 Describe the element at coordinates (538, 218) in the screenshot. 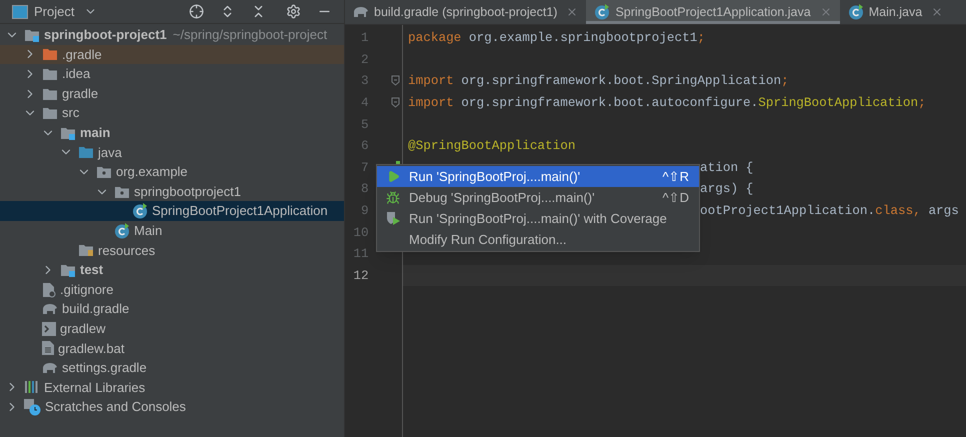

I see `menu-item: Run 'SpringBootProj....main()' with Coverage` at that location.